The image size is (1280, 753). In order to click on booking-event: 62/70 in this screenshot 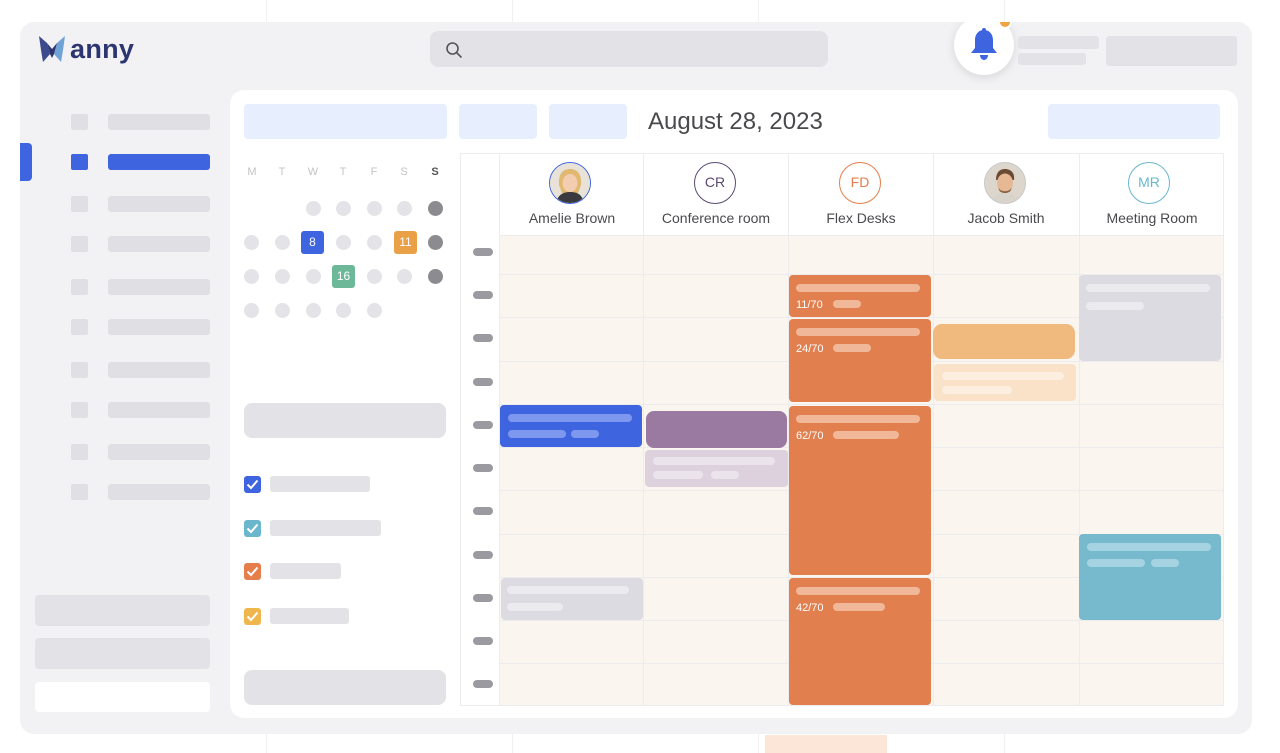, I will do `click(860, 490)`.